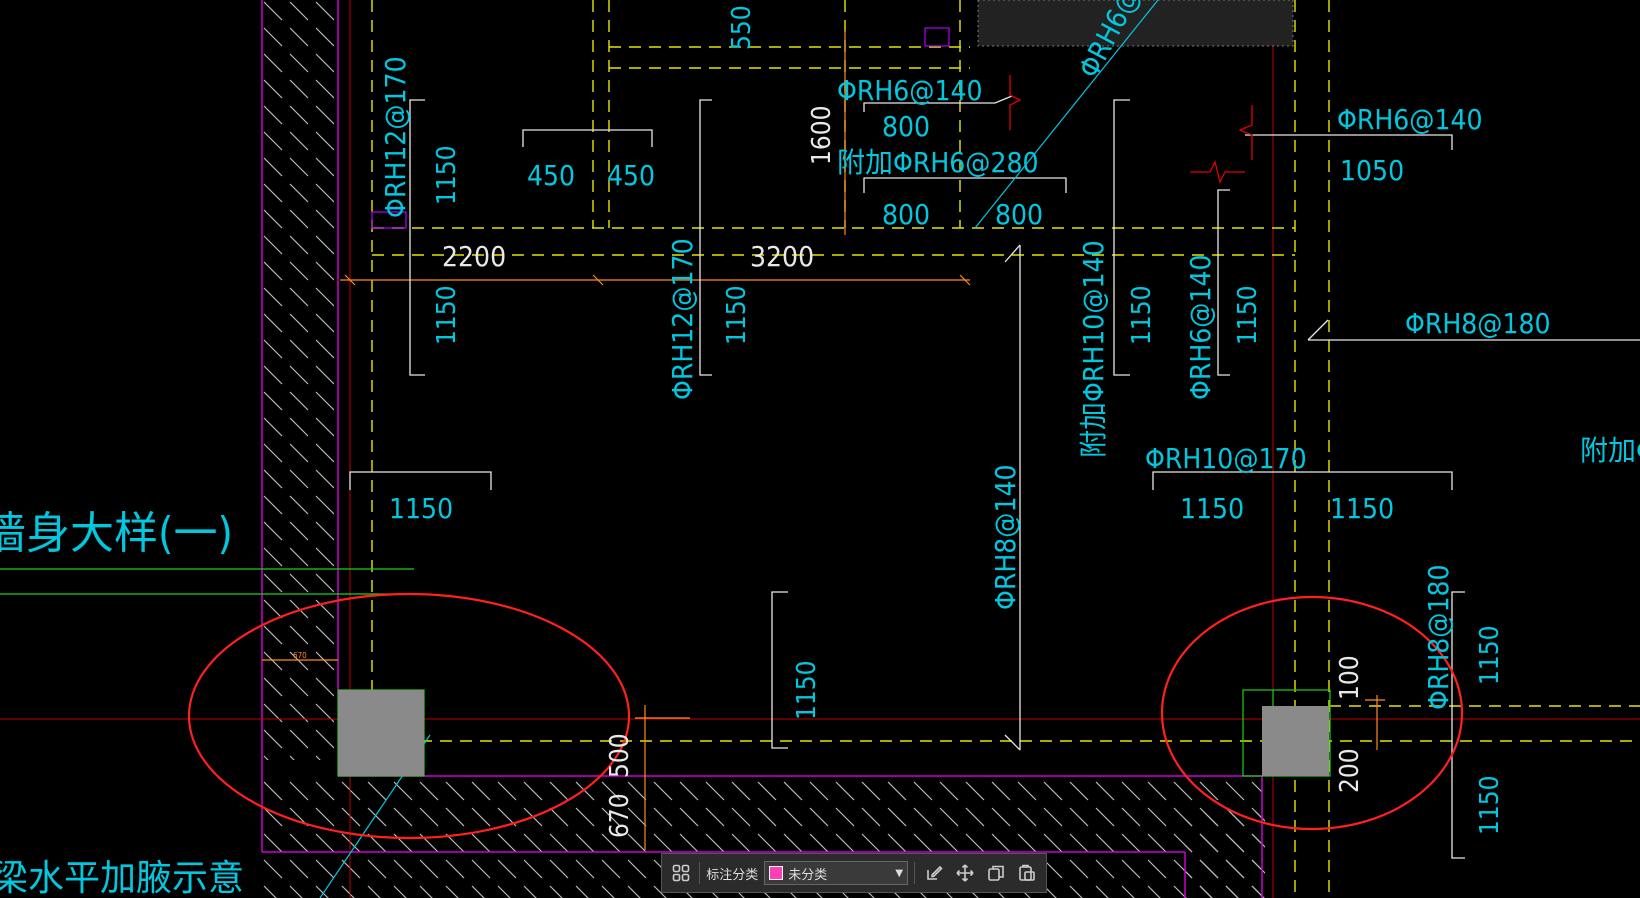 The height and width of the screenshot is (898, 1640). I want to click on section-title: 墙身大样(一), so click(116, 533).